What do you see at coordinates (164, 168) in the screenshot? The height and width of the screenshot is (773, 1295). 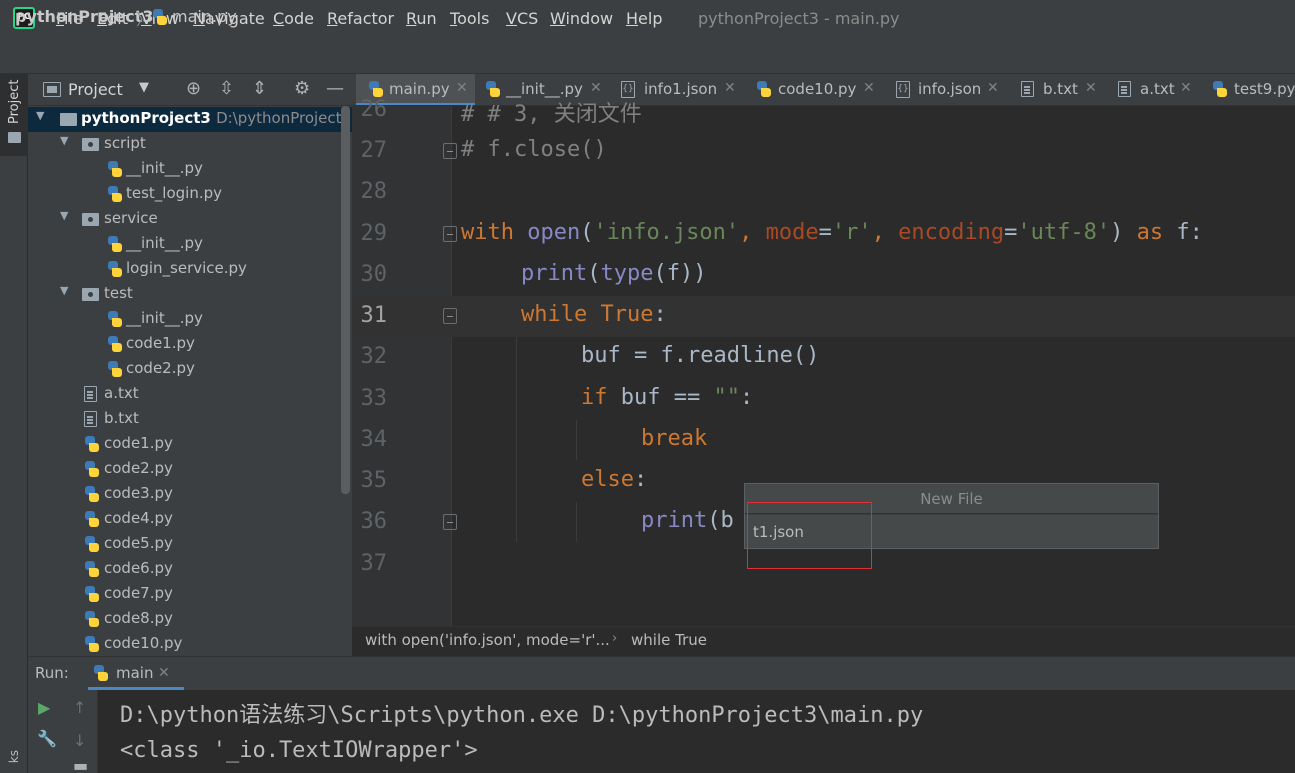 I see `tree-item-label: __init__.py` at bounding box center [164, 168].